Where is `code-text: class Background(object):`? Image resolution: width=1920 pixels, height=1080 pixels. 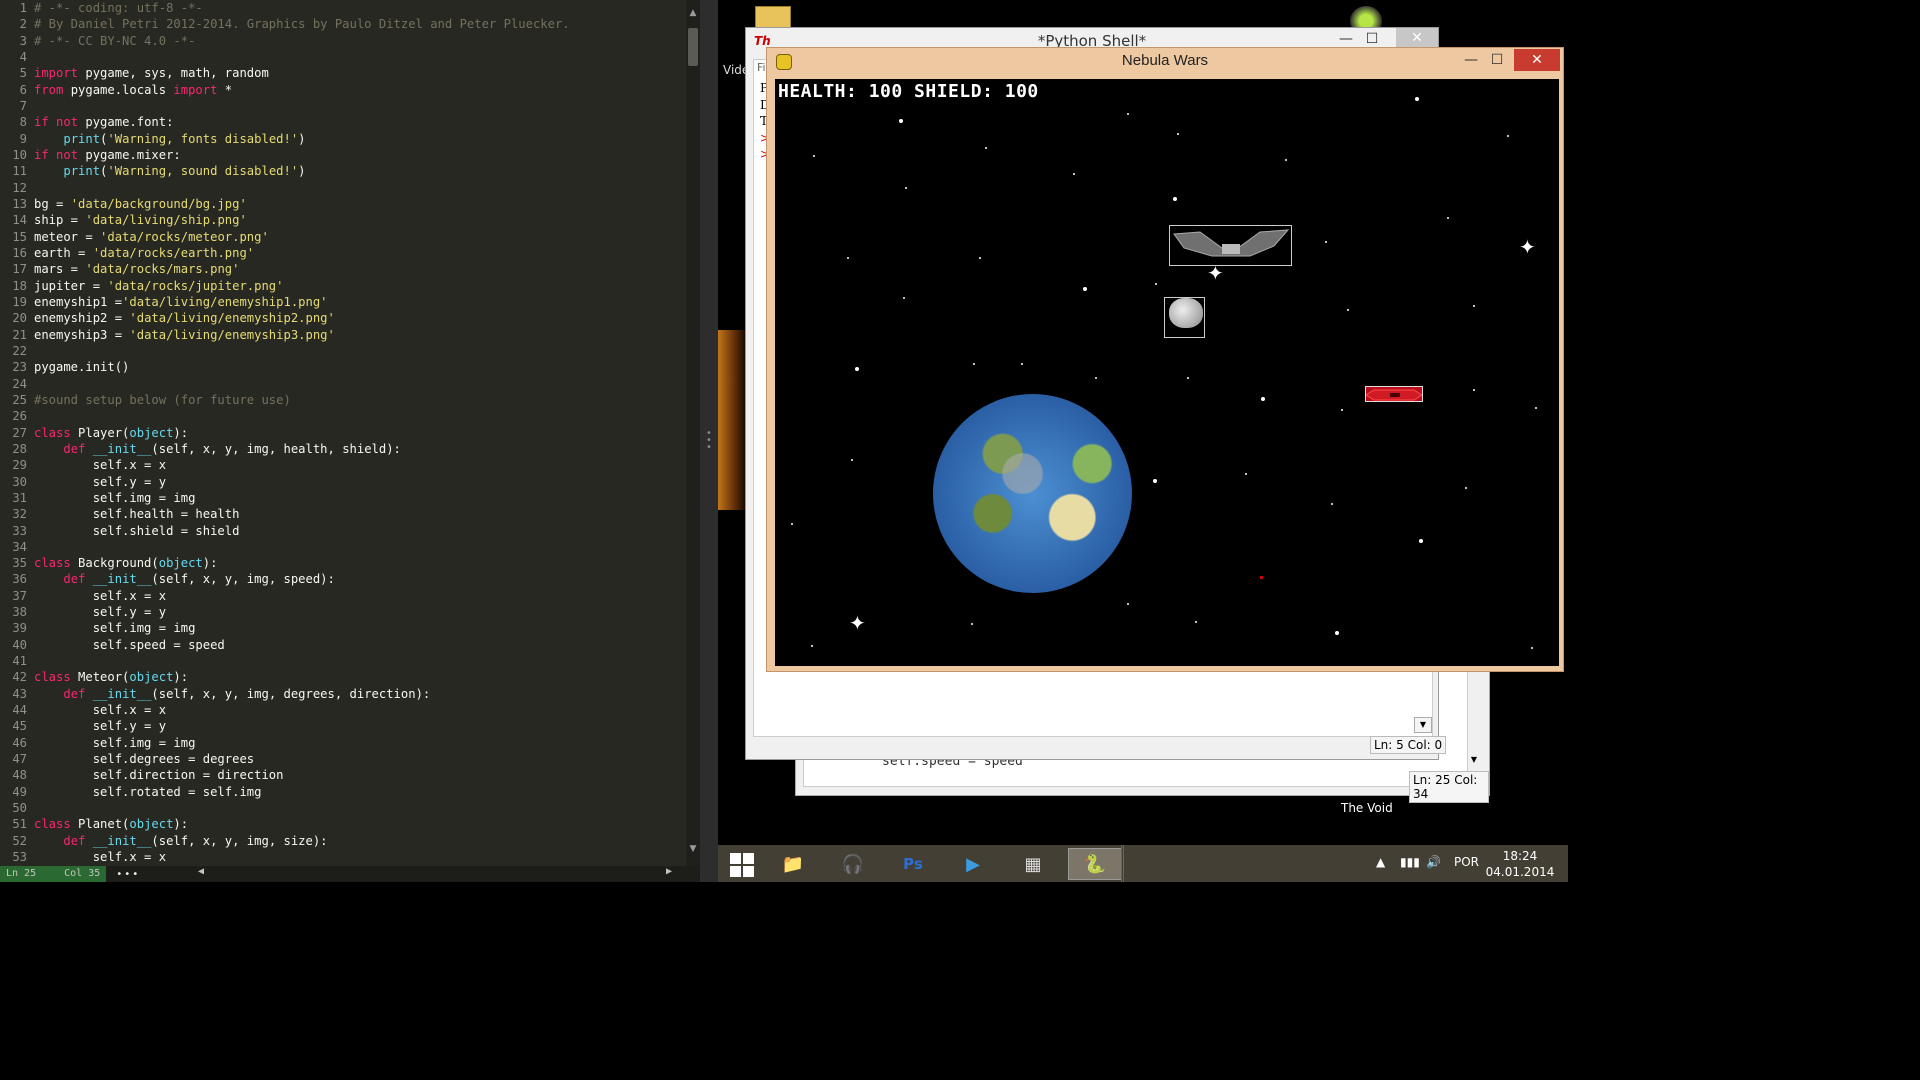 code-text: class Background(object): is located at coordinates (125, 563).